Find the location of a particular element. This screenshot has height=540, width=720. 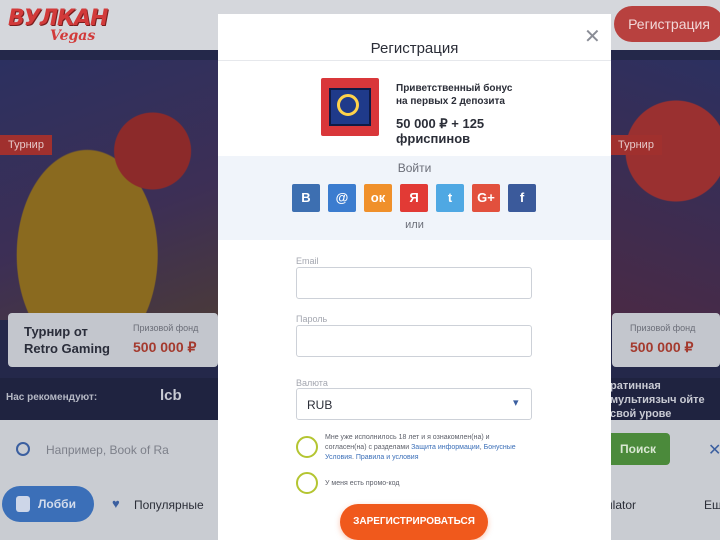

or-label: или is located at coordinates (414, 225).